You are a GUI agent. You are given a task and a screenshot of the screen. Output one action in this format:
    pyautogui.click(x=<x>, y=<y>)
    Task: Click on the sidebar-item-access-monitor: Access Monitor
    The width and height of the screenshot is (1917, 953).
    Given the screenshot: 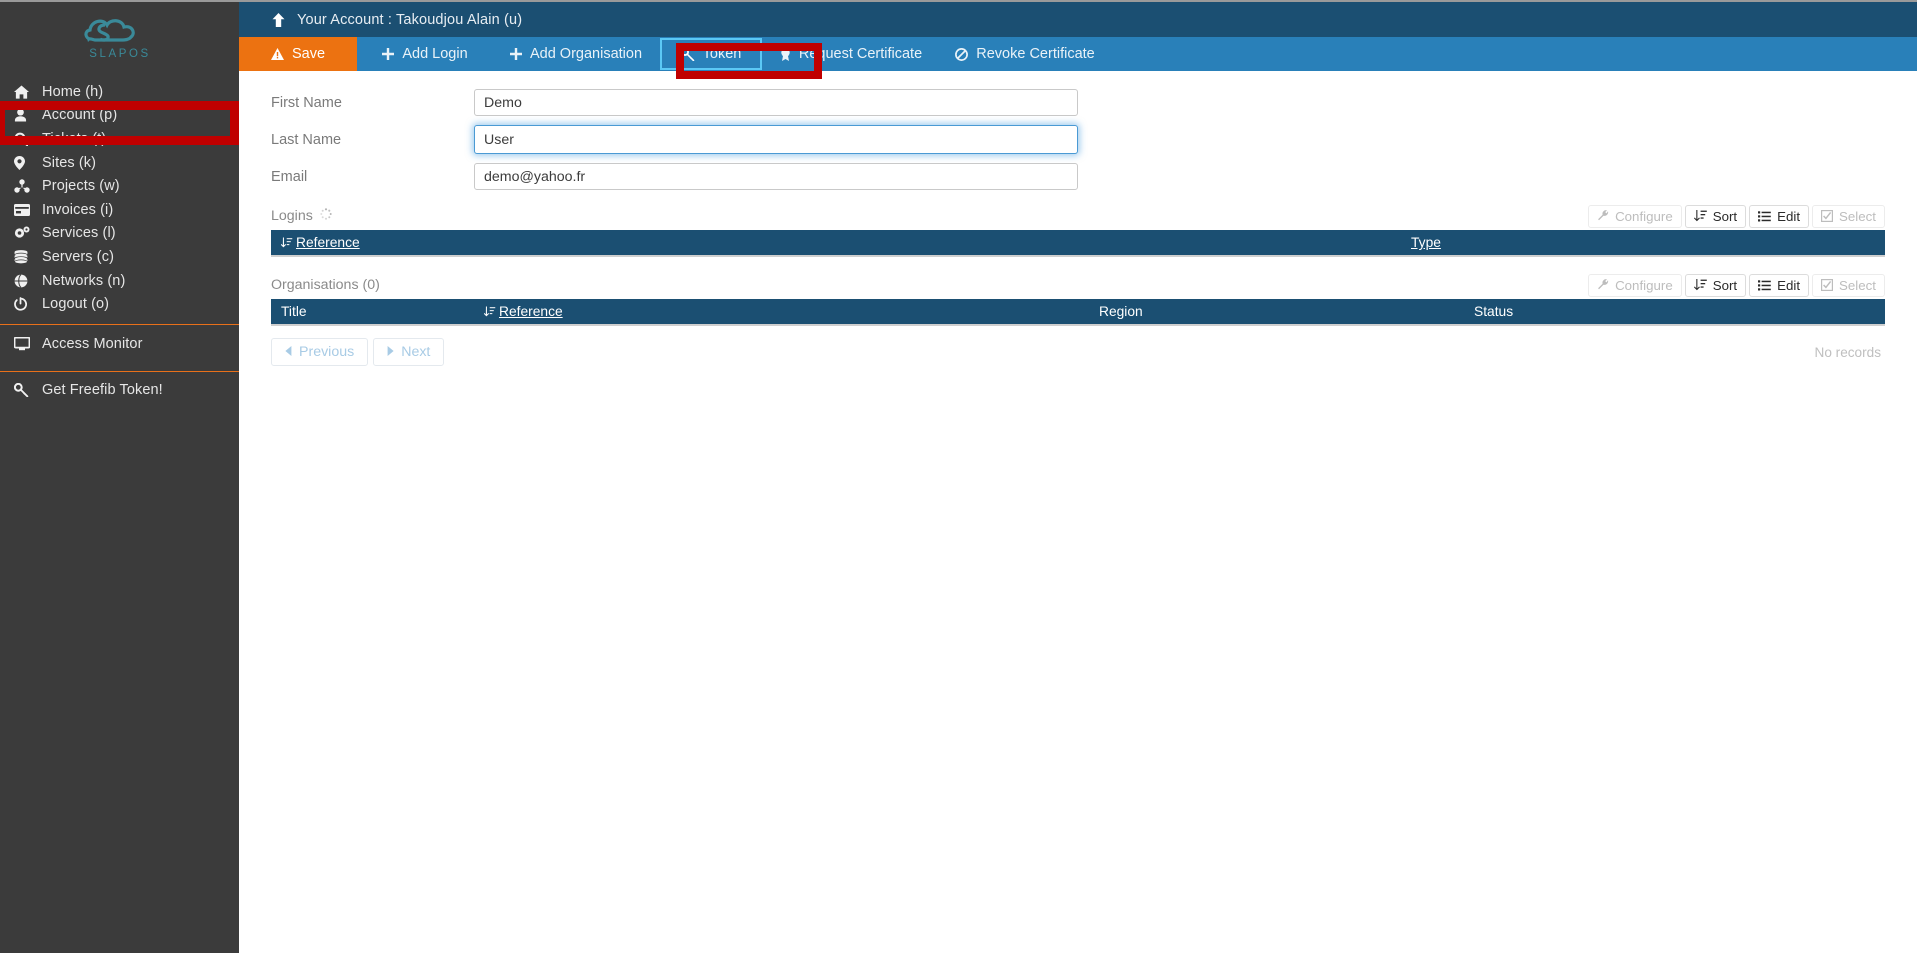 What is the action you would take?
    pyautogui.click(x=119, y=344)
    